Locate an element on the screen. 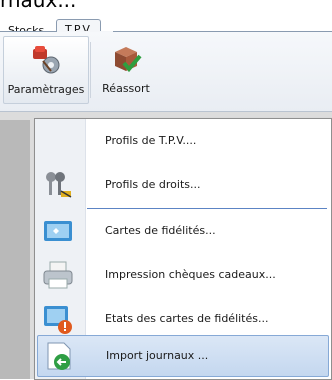 This screenshot has height=380, width=332. settings-icon is located at coordinates (46, 60).